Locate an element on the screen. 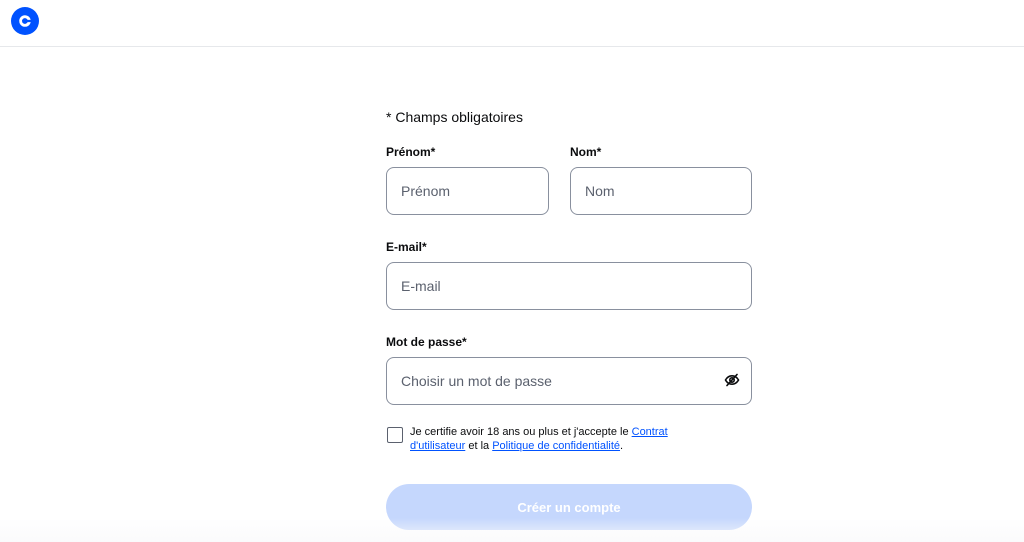 The width and height of the screenshot is (1024, 542). terms-checkbox is located at coordinates (395, 435).